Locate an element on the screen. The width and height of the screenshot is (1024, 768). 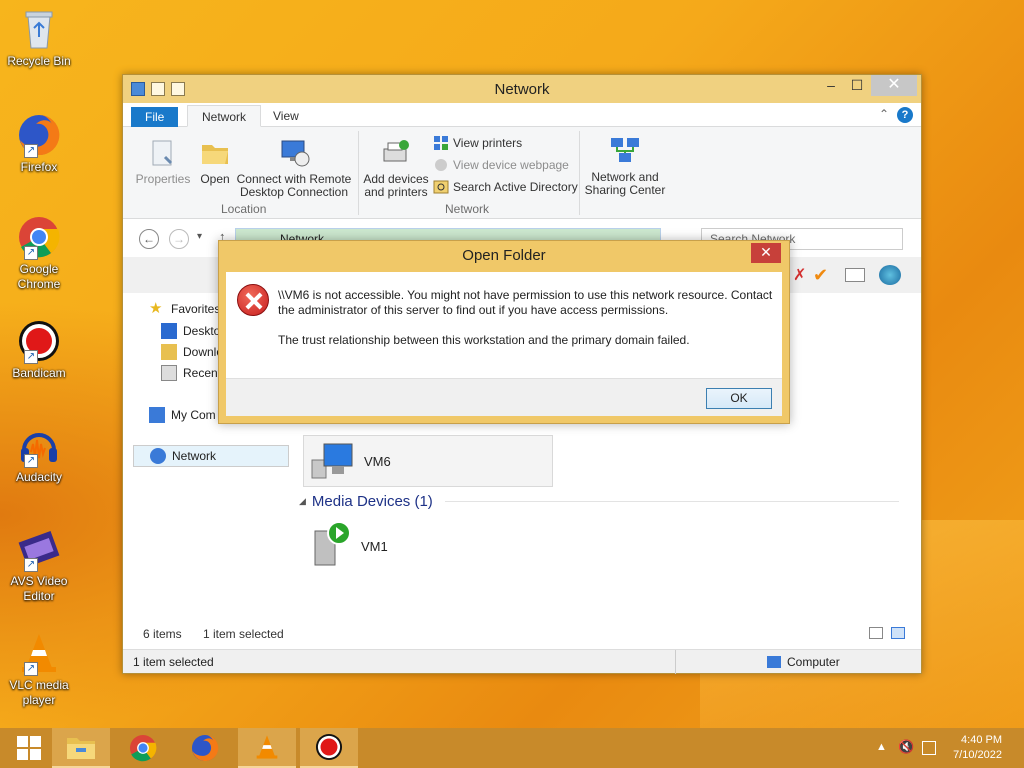
window-titlebar: Network – ☐ ✕ is located at coordinates (522, 89).